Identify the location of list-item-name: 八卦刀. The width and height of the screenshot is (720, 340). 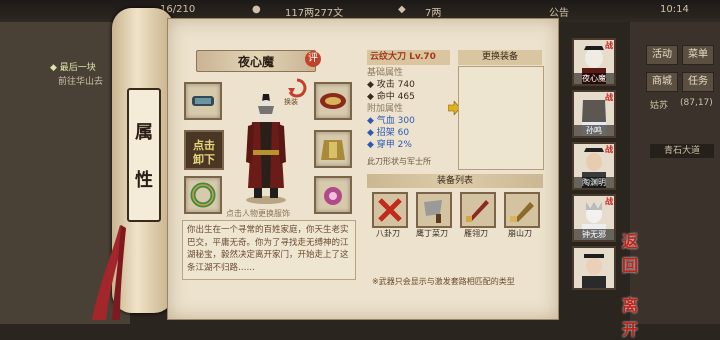
(388, 233).